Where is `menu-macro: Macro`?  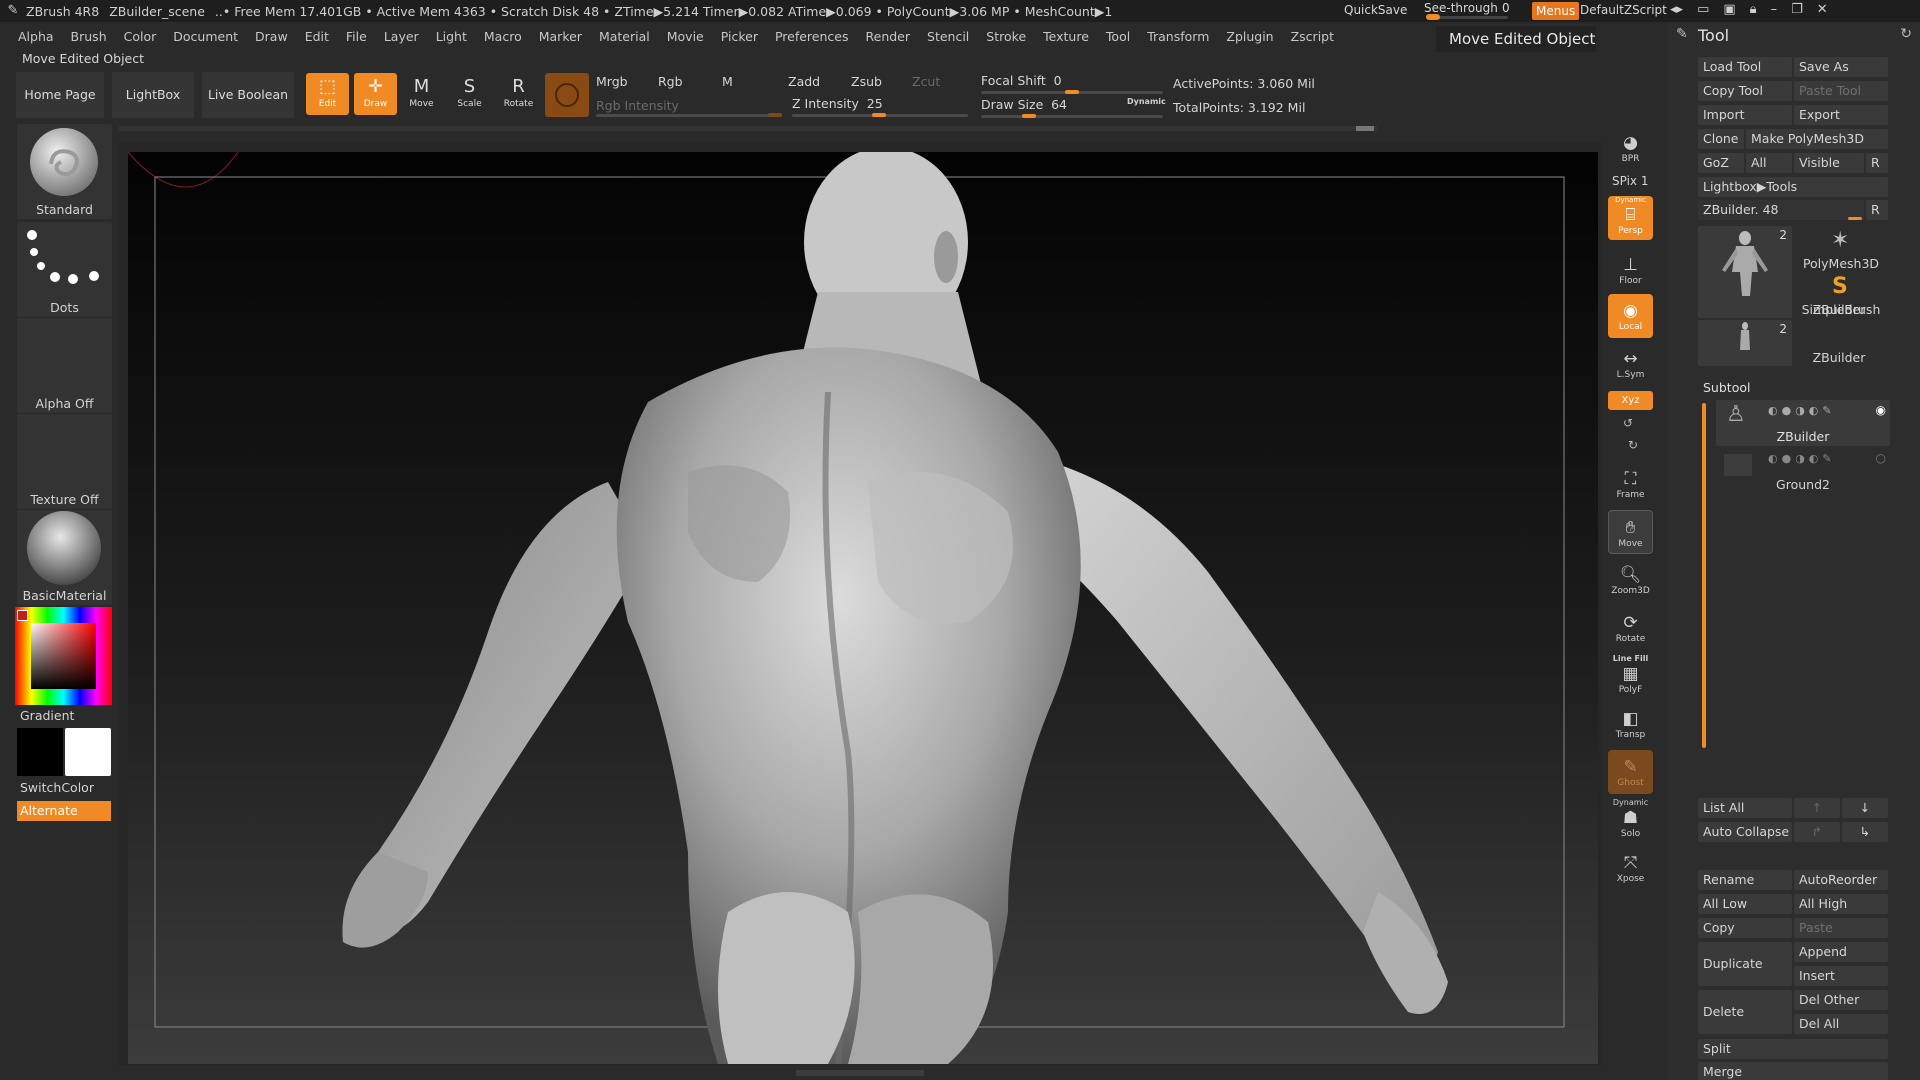
menu-macro: Macro is located at coordinates (503, 36).